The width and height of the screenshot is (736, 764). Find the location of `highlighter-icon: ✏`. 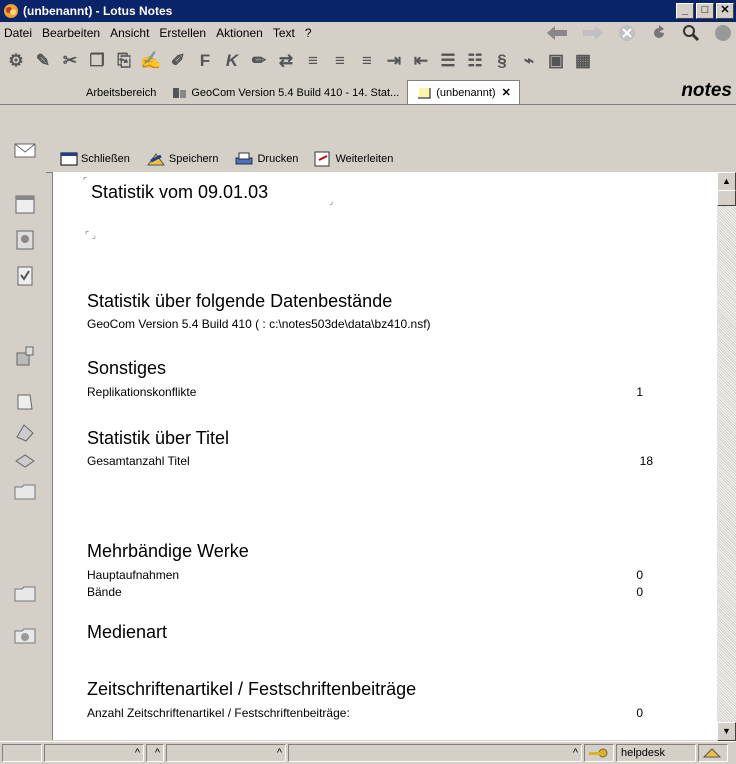

highlighter-icon: ✏ is located at coordinates (259, 61).